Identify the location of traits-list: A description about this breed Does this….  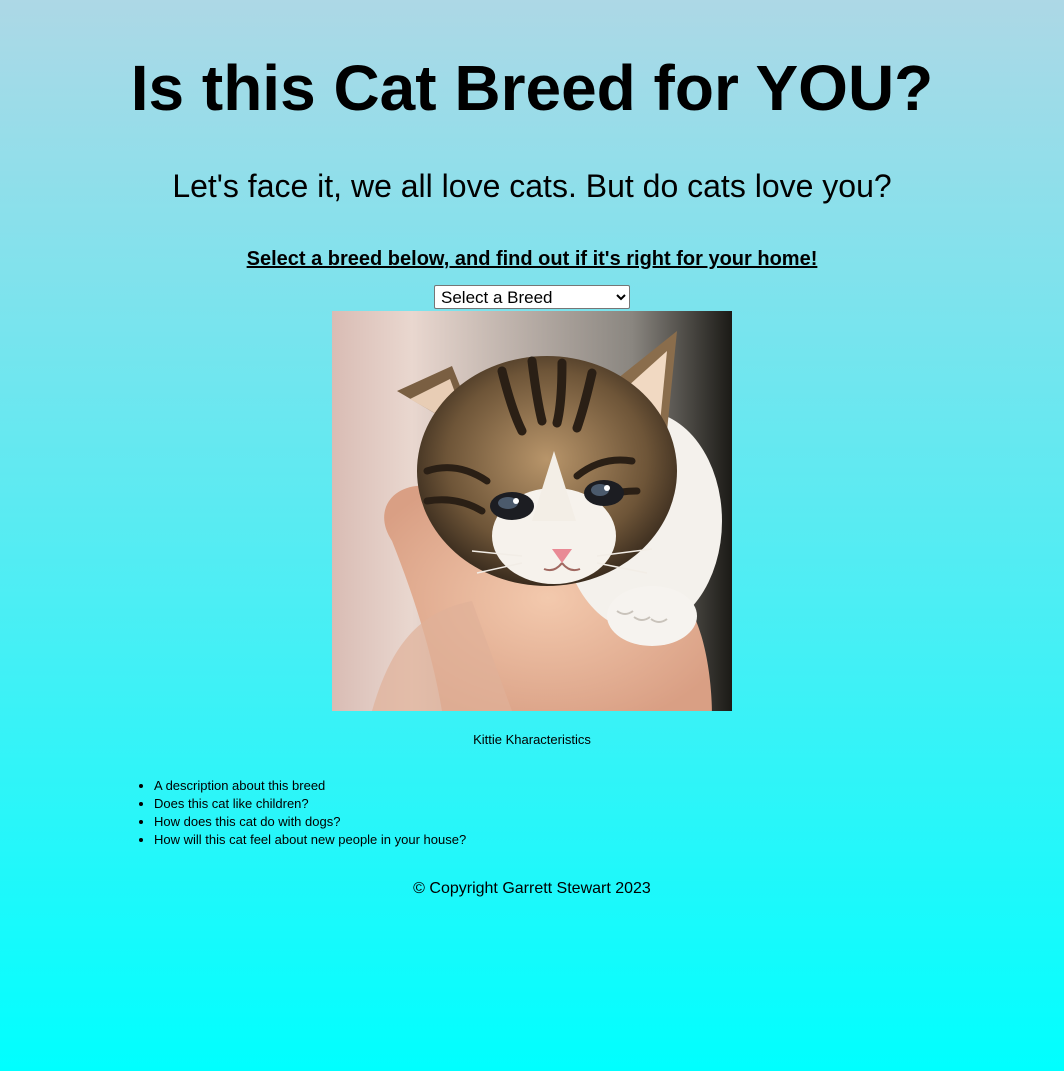
(290, 813).